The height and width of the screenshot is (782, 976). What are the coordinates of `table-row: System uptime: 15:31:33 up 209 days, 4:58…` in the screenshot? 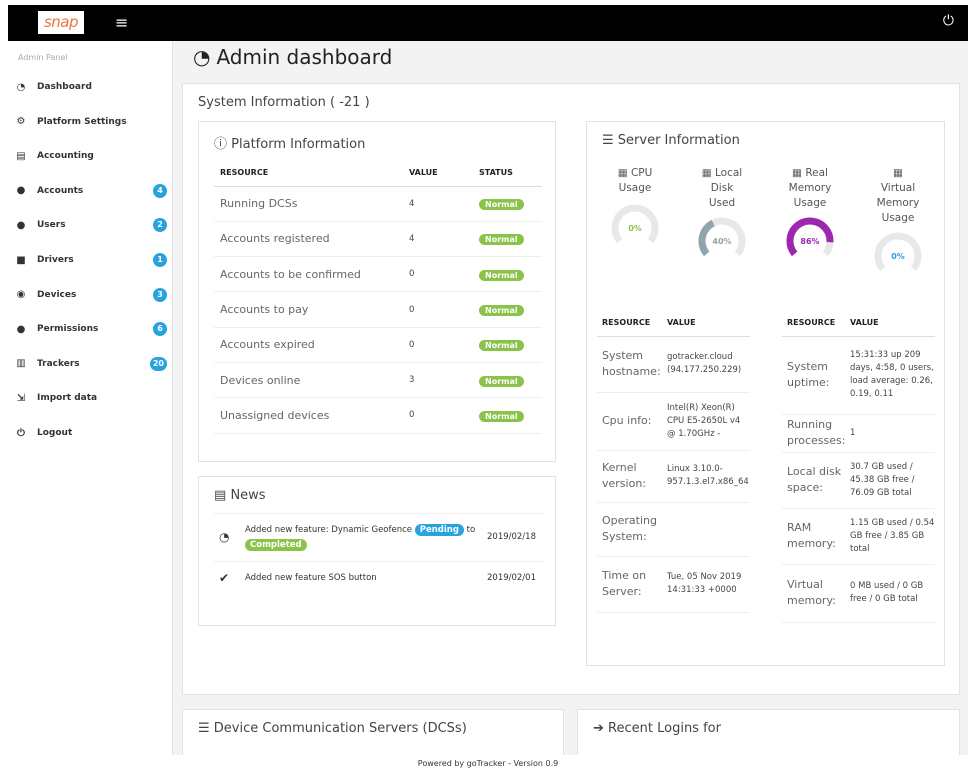 It's located at (858, 375).